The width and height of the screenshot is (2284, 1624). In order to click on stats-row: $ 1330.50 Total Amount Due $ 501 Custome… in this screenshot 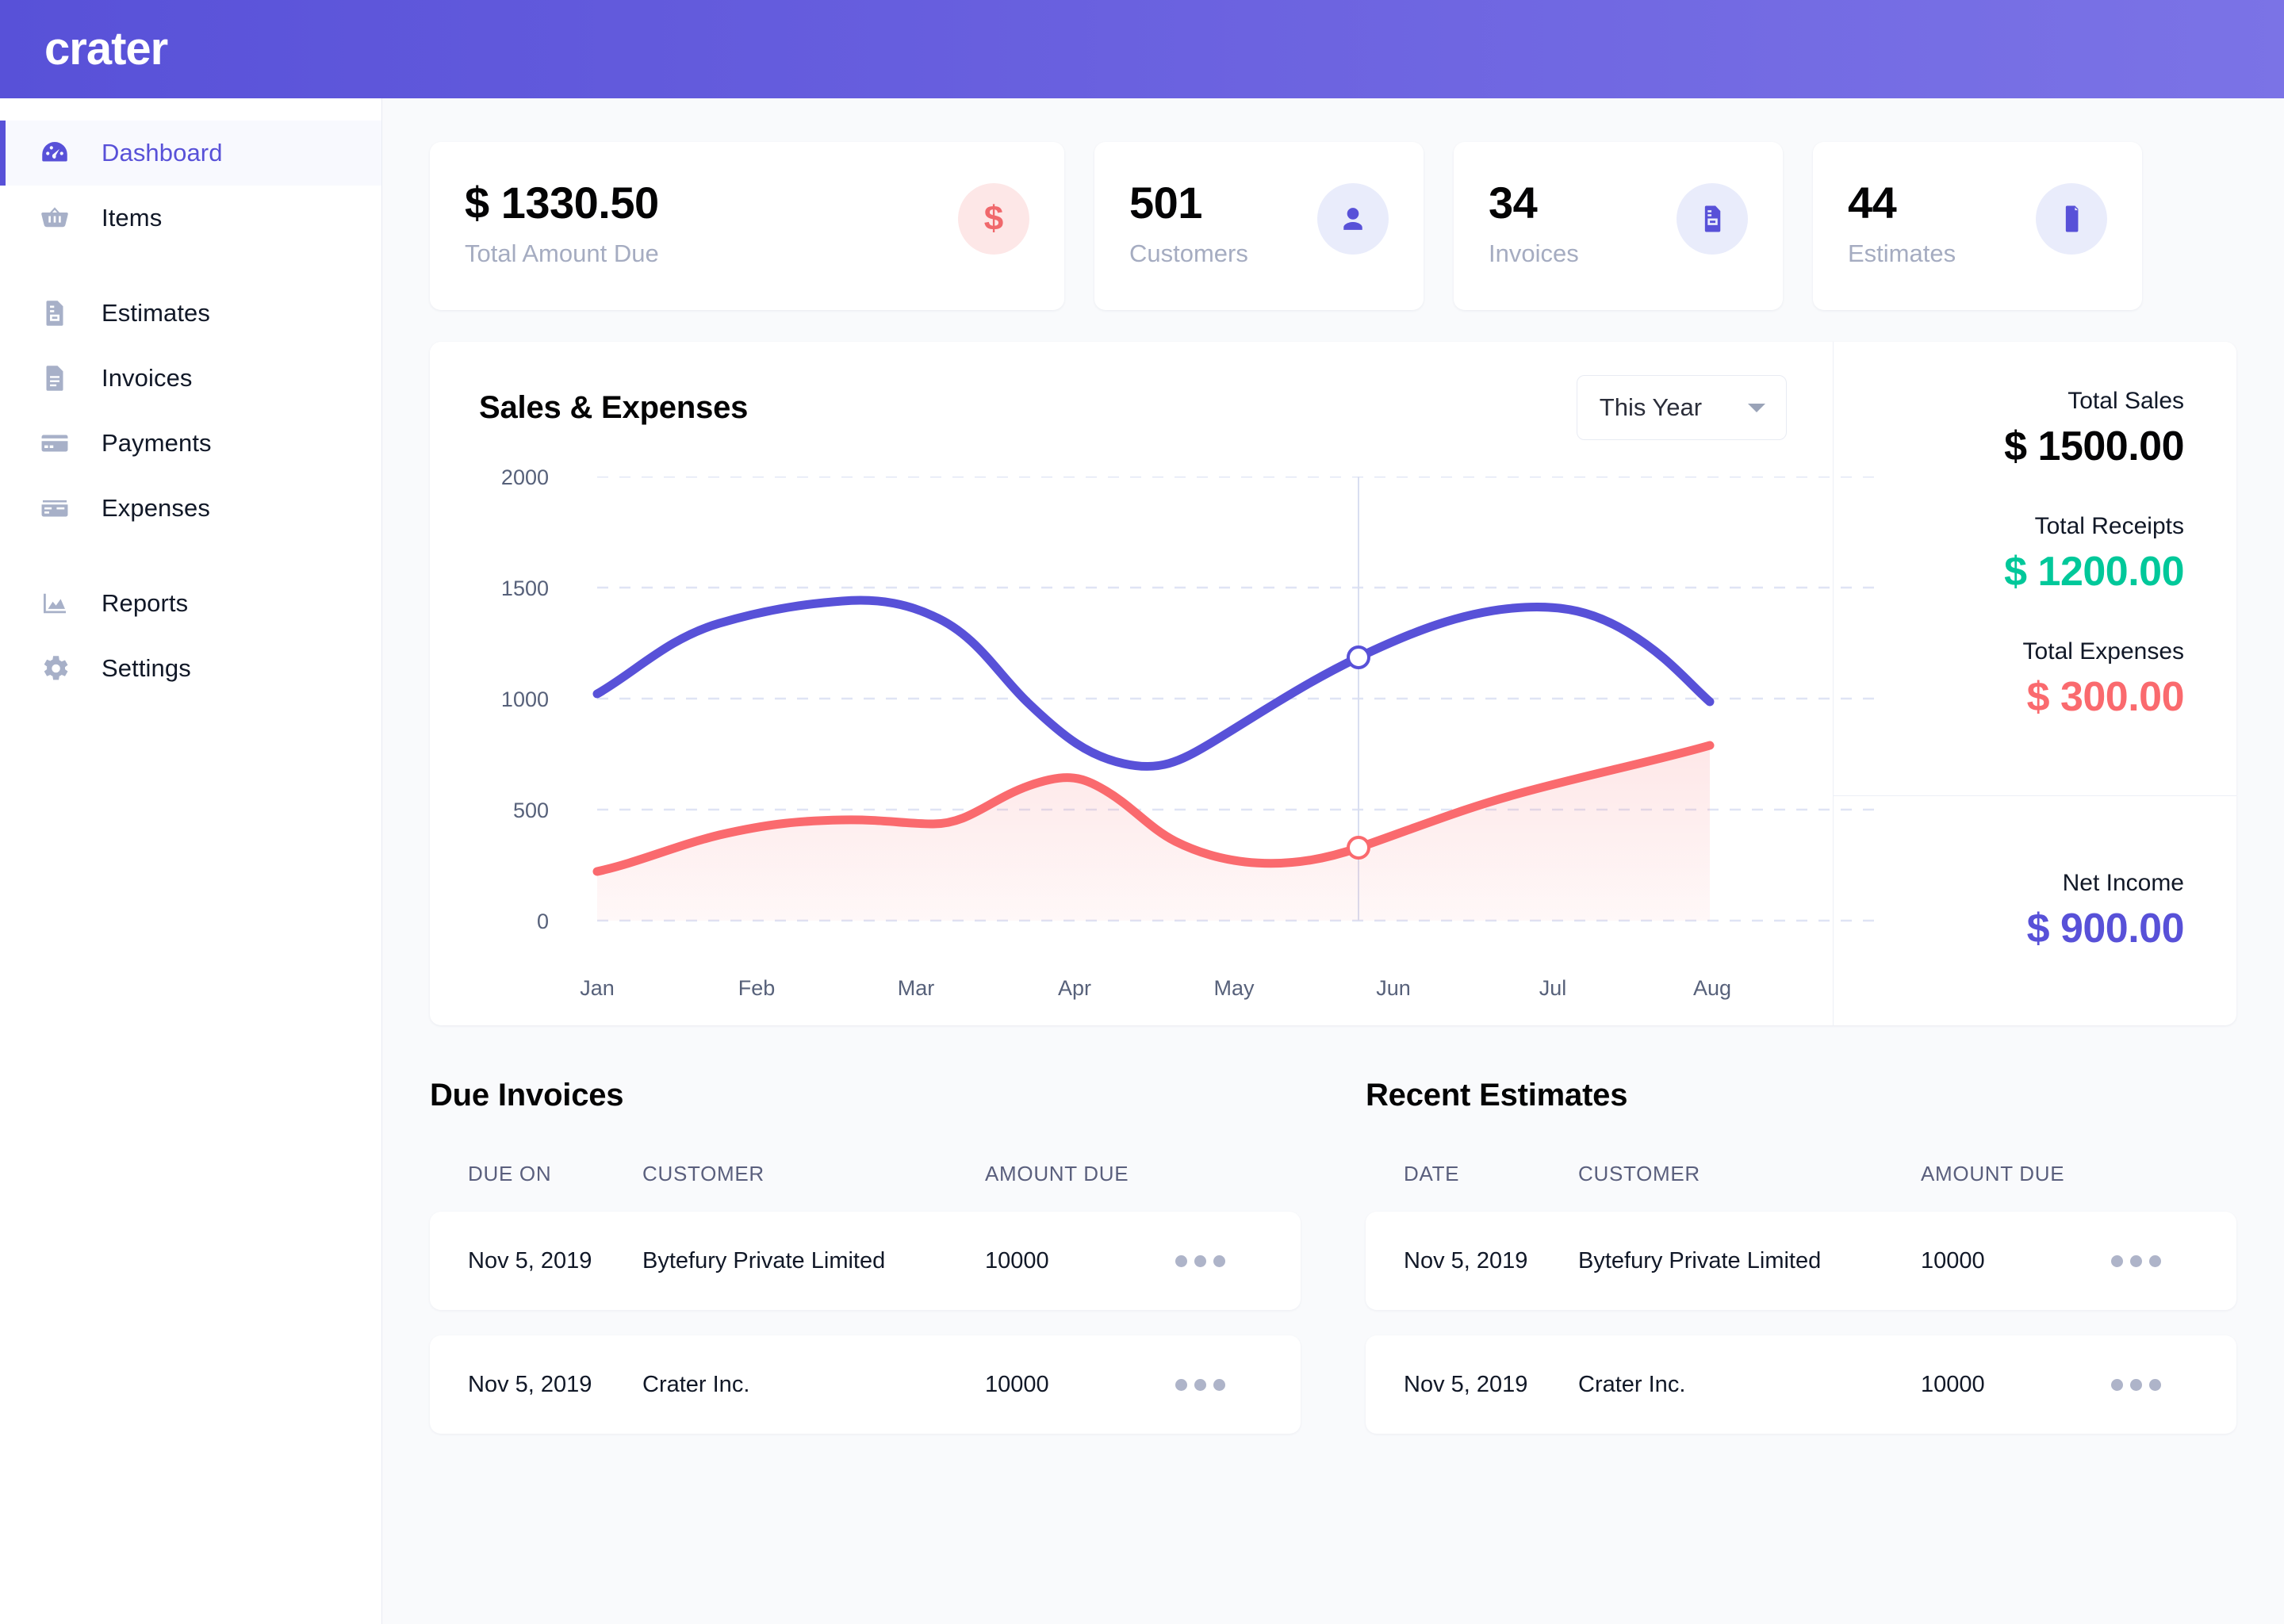, I will do `click(1333, 226)`.